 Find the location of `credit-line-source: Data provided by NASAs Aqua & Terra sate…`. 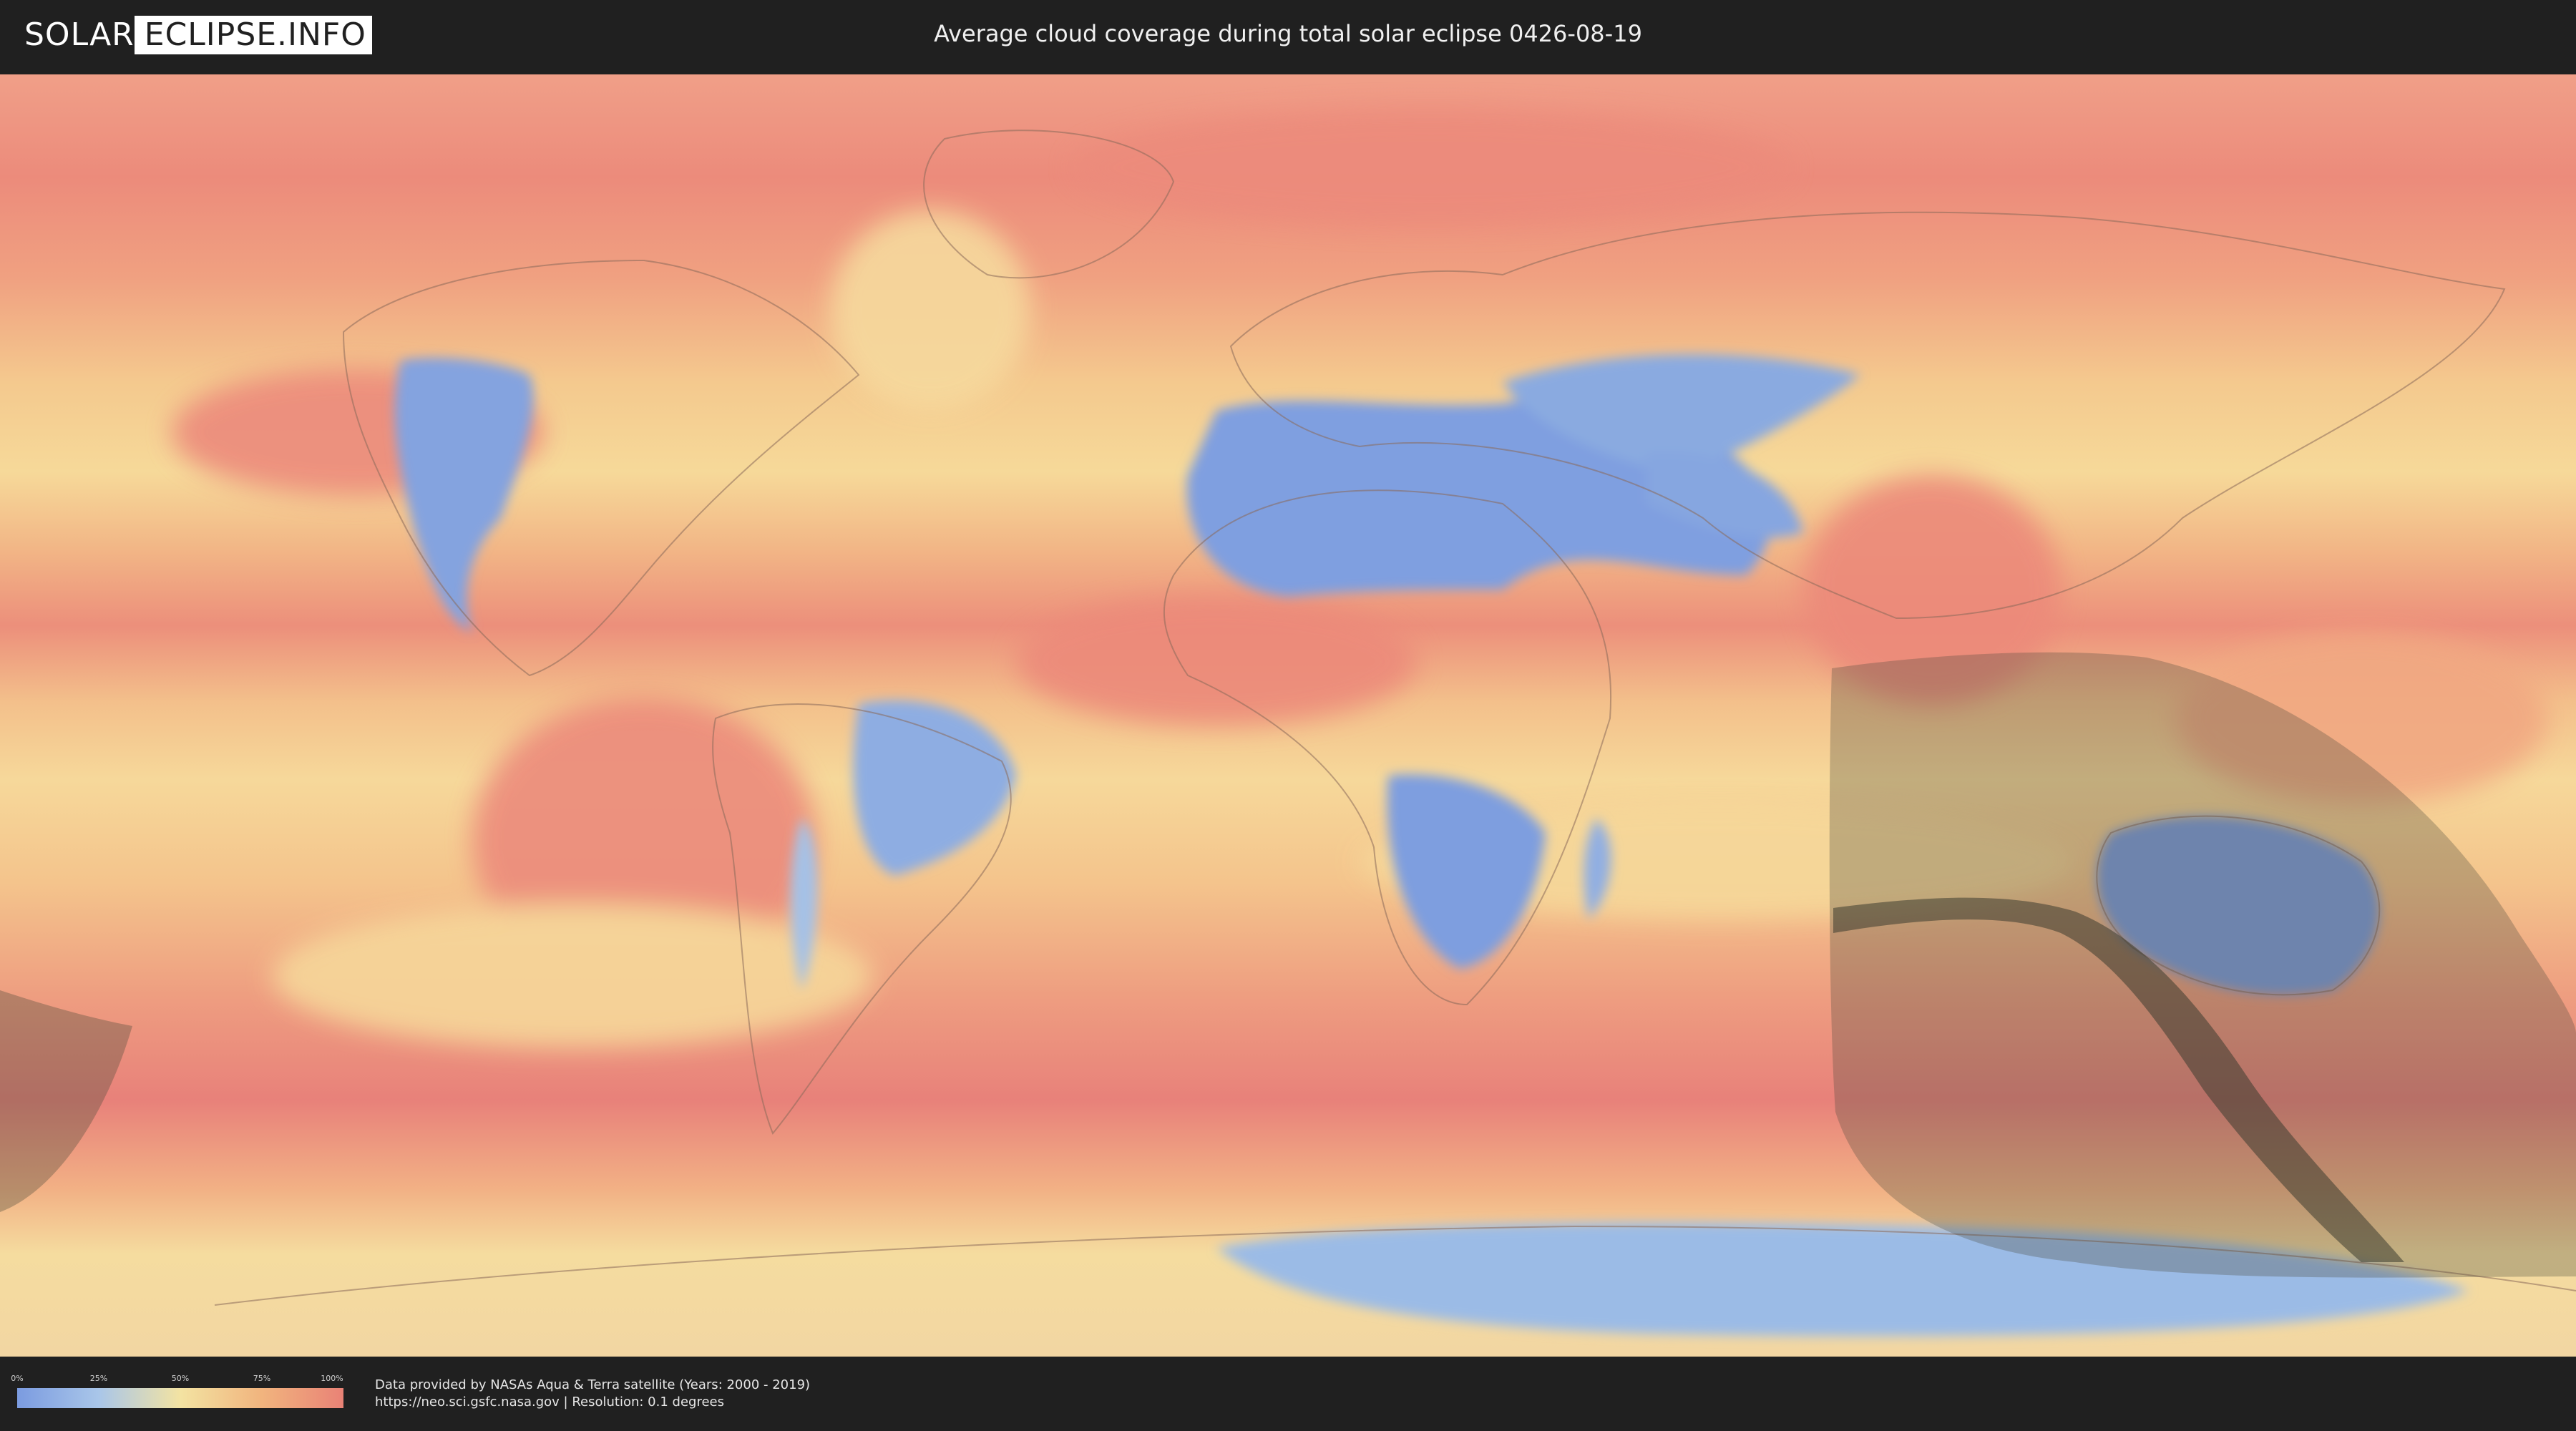

credit-line-source: Data provided by NASAs Aqua & Terra sate… is located at coordinates (593, 1385).